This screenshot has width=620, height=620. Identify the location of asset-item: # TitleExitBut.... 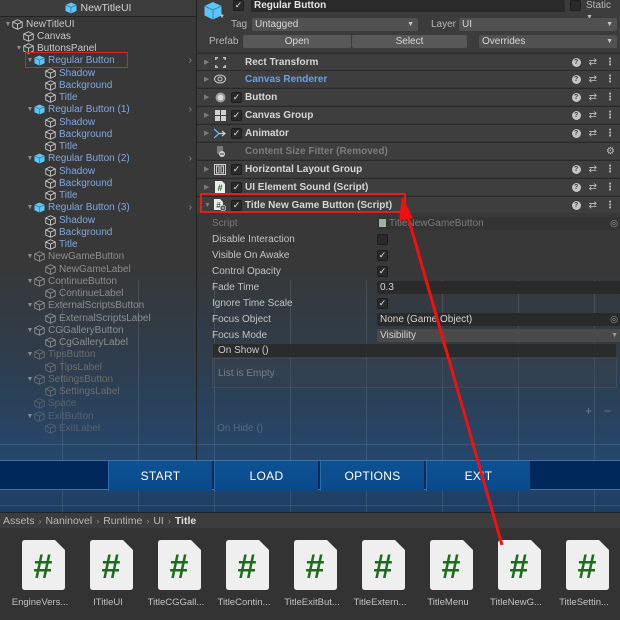
(312, 578).